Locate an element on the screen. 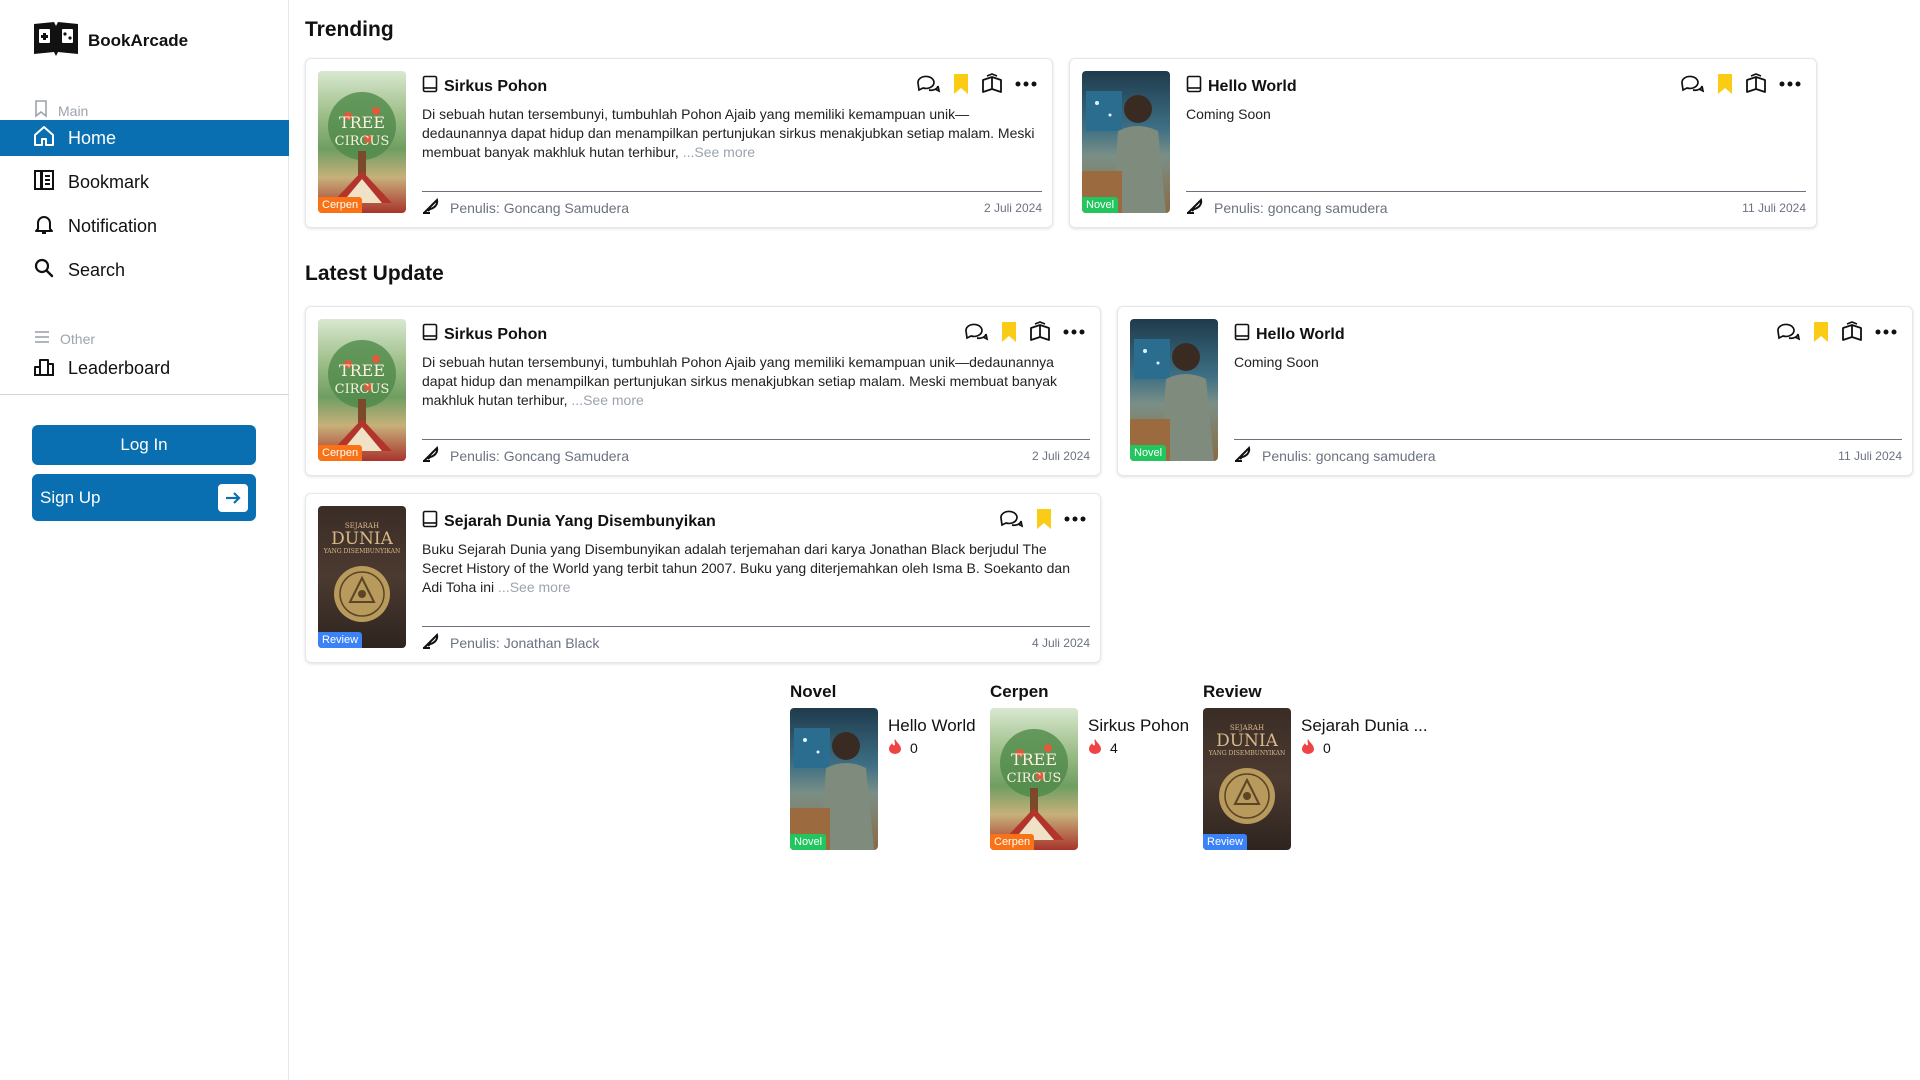 The width and height of the screenshot is (1920, 1080). svg-text: YANG DISEMBUNYIKAN is located at coordinates (1246, 753).